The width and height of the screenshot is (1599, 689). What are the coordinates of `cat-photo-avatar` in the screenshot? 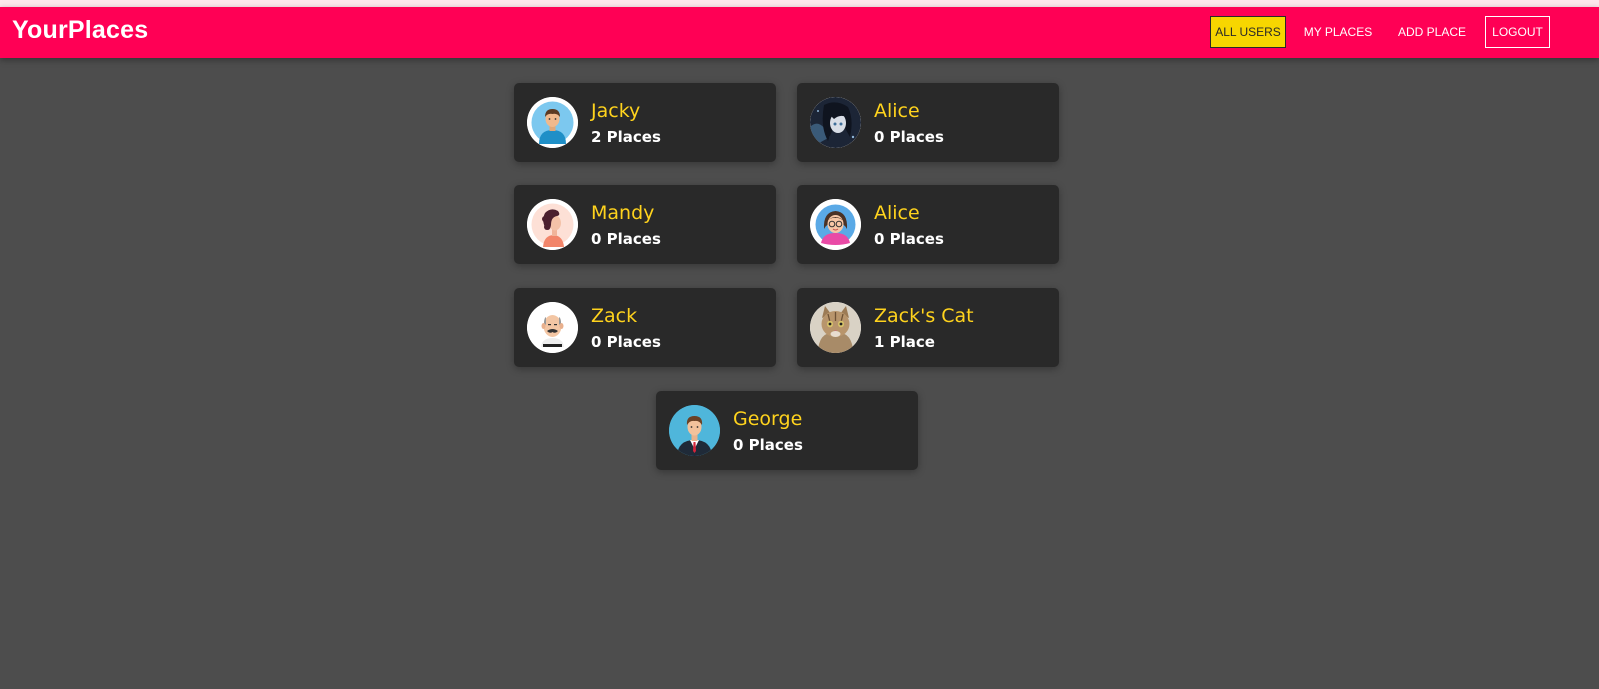 It's located at (835, 327).